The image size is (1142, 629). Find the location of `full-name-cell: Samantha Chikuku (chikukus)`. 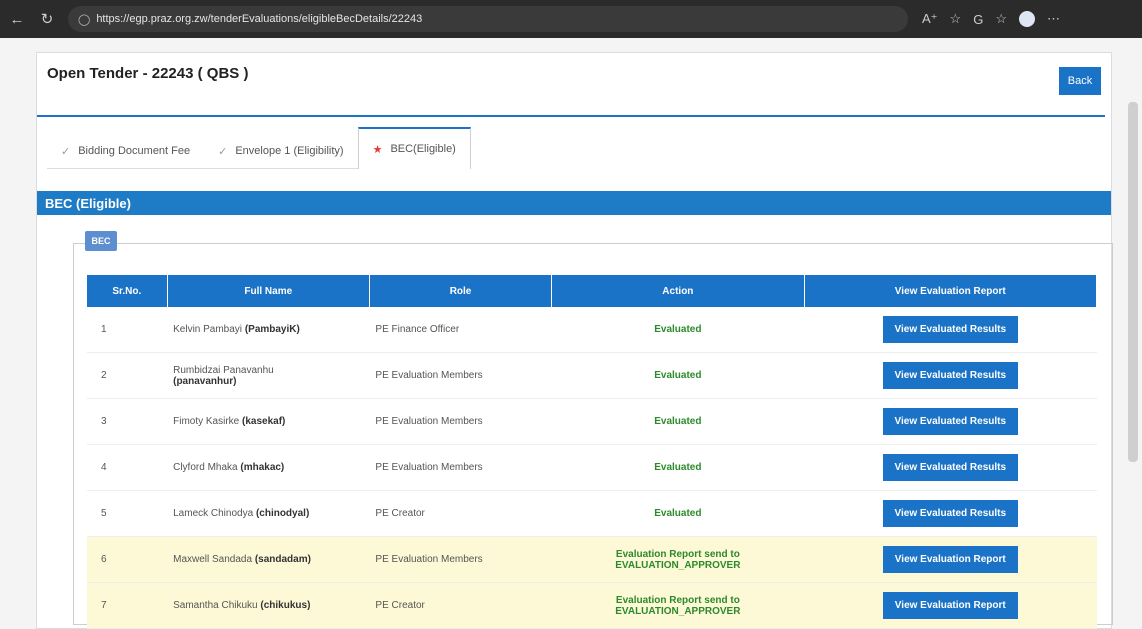

full-name-cell: Samantha Chikuku (chikukus) is located at coordinates (268, 605).